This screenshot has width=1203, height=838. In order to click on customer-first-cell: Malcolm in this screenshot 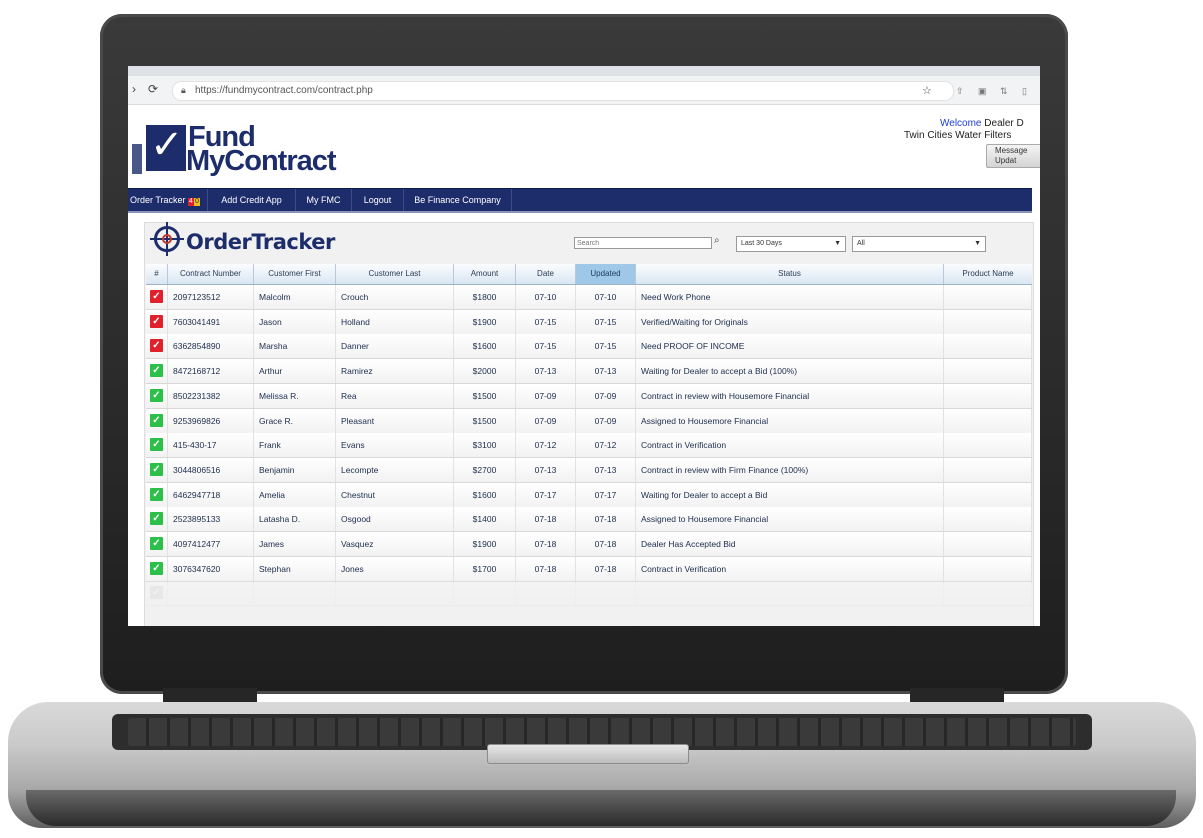, I will do `click(295, 297)`.